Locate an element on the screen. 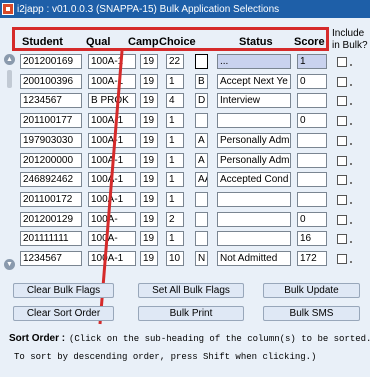 This screenshot has width=370, height=377. student-field: 246892462 is located at coordinates (51, 179).